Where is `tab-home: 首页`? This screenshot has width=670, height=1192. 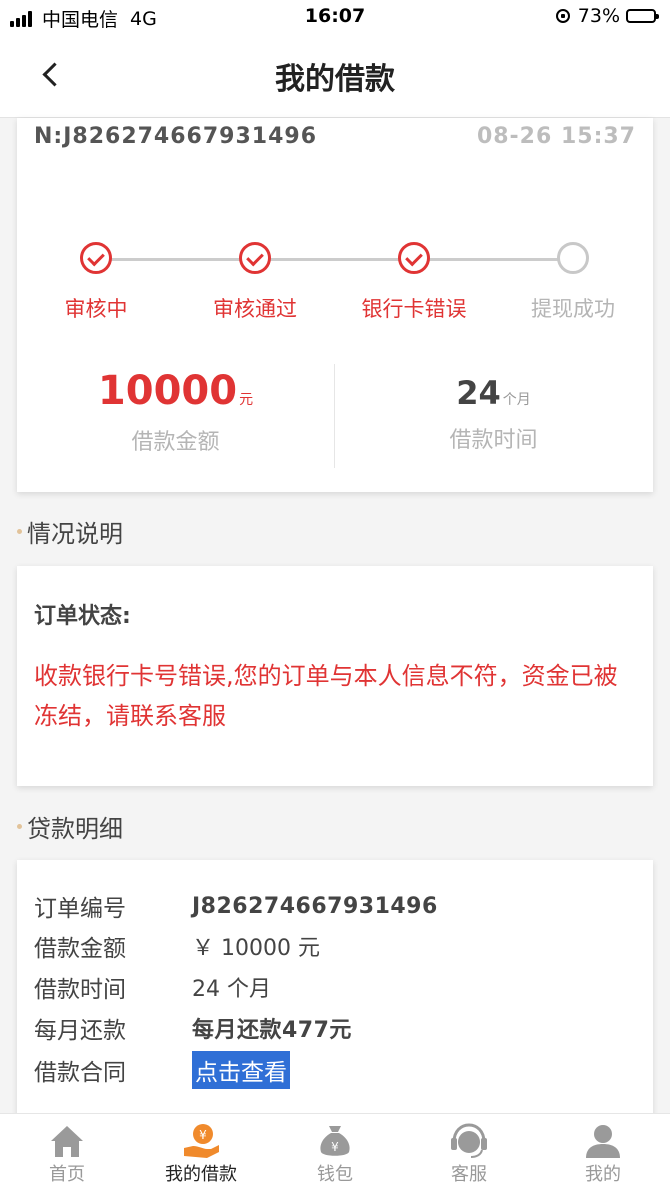
tab-home: 首页 is located at coordinates (67, 1153).